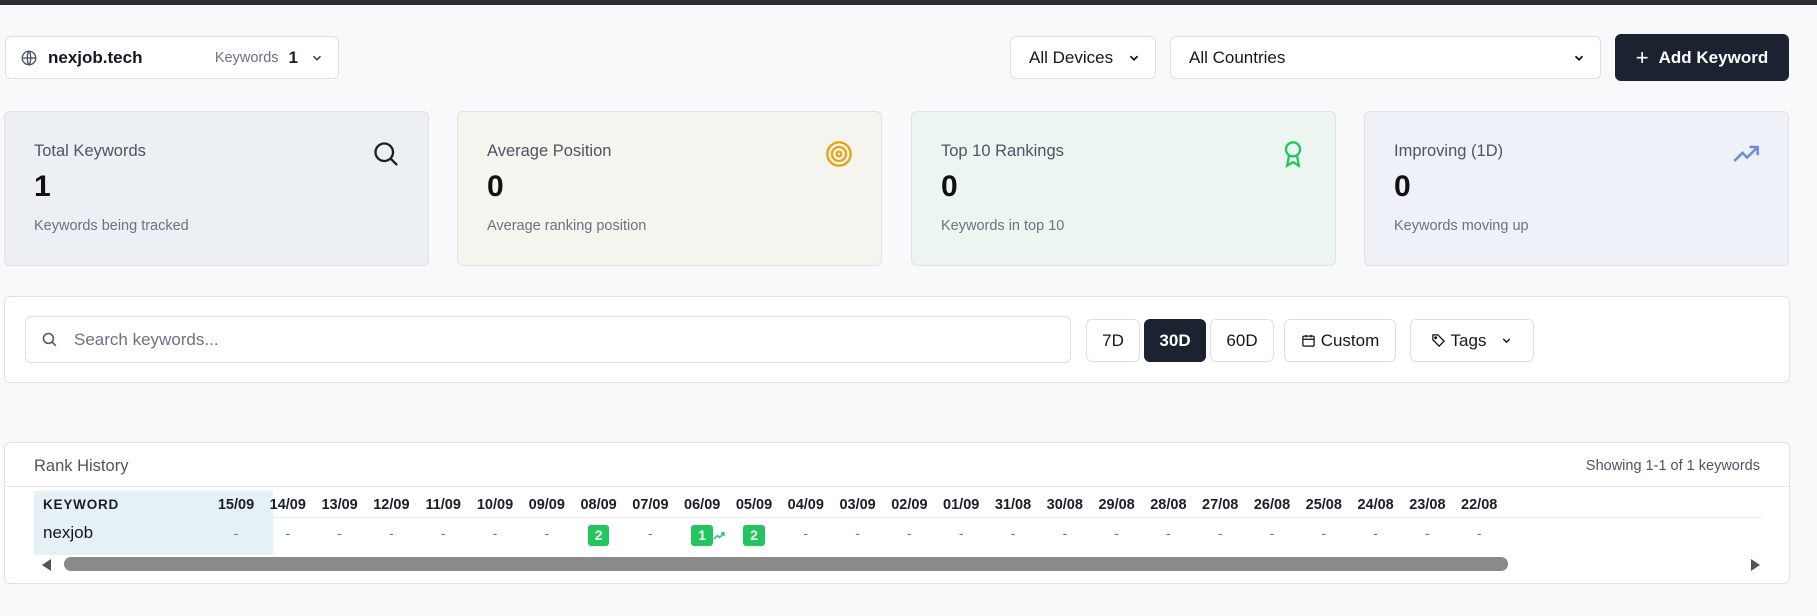 Image resolution: width=1817 pixels, height=616 pixels. What do you see at coordinates (1755, 565) in the screenshot?
I see `scroll-right-arrow` at bounding box center [1755, 565].